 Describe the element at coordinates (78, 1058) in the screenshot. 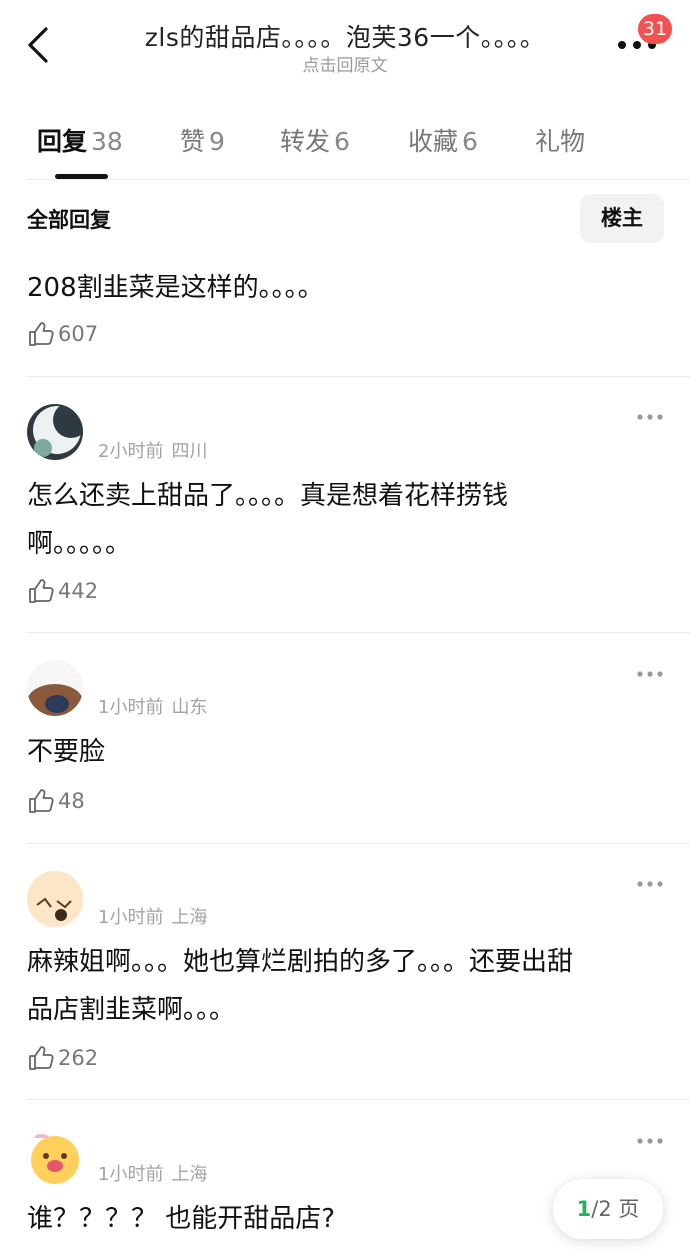

I see `like-count: 262` at that location.